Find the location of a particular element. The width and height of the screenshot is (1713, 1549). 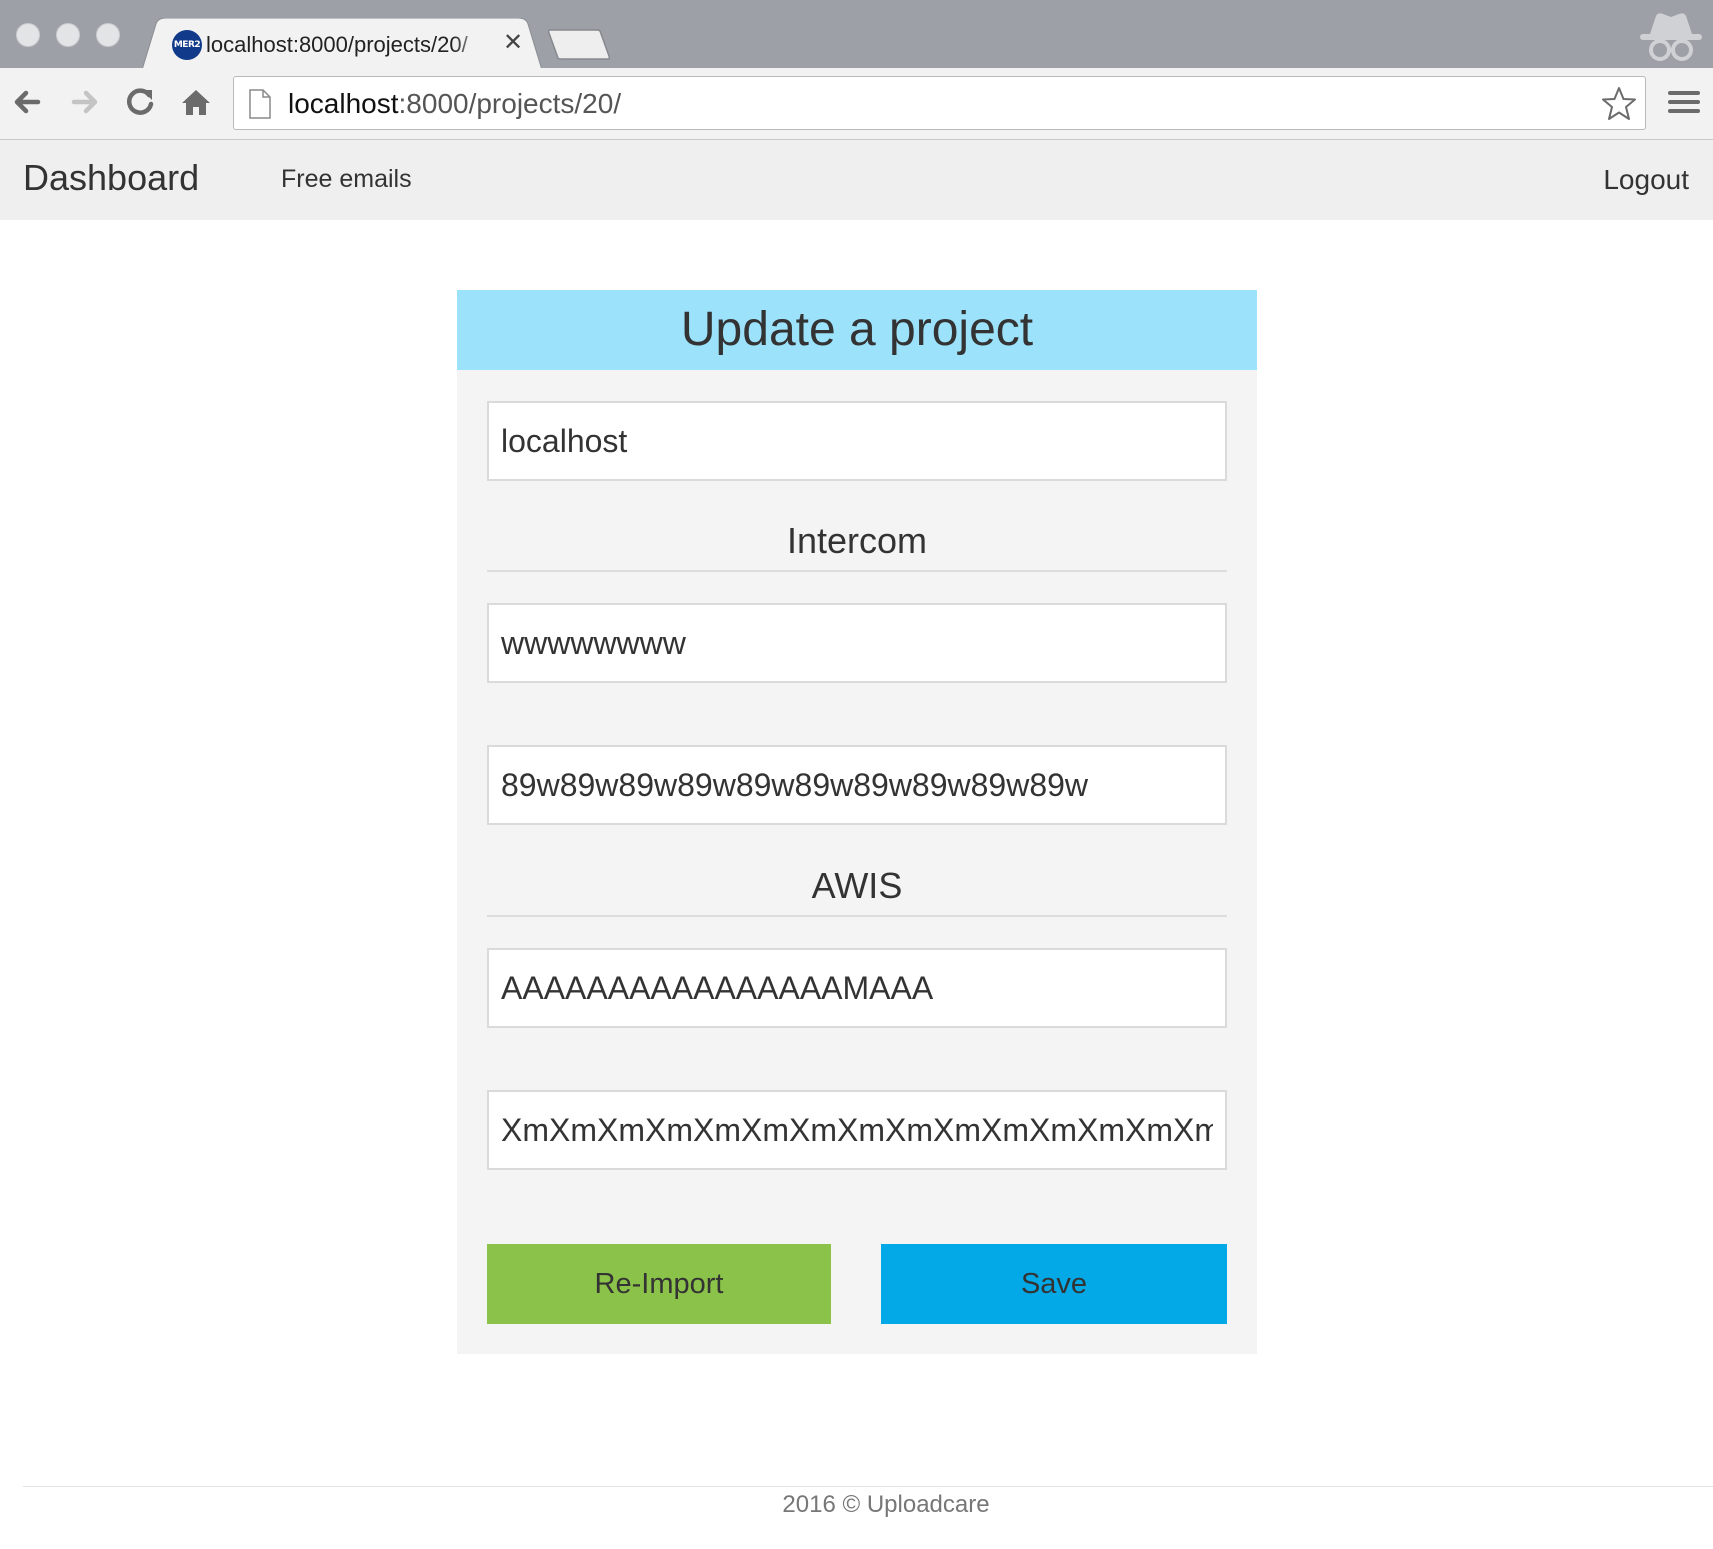

browser-toolbar: localhost:8000/projects/20/ is located at coordinates (856, 104).